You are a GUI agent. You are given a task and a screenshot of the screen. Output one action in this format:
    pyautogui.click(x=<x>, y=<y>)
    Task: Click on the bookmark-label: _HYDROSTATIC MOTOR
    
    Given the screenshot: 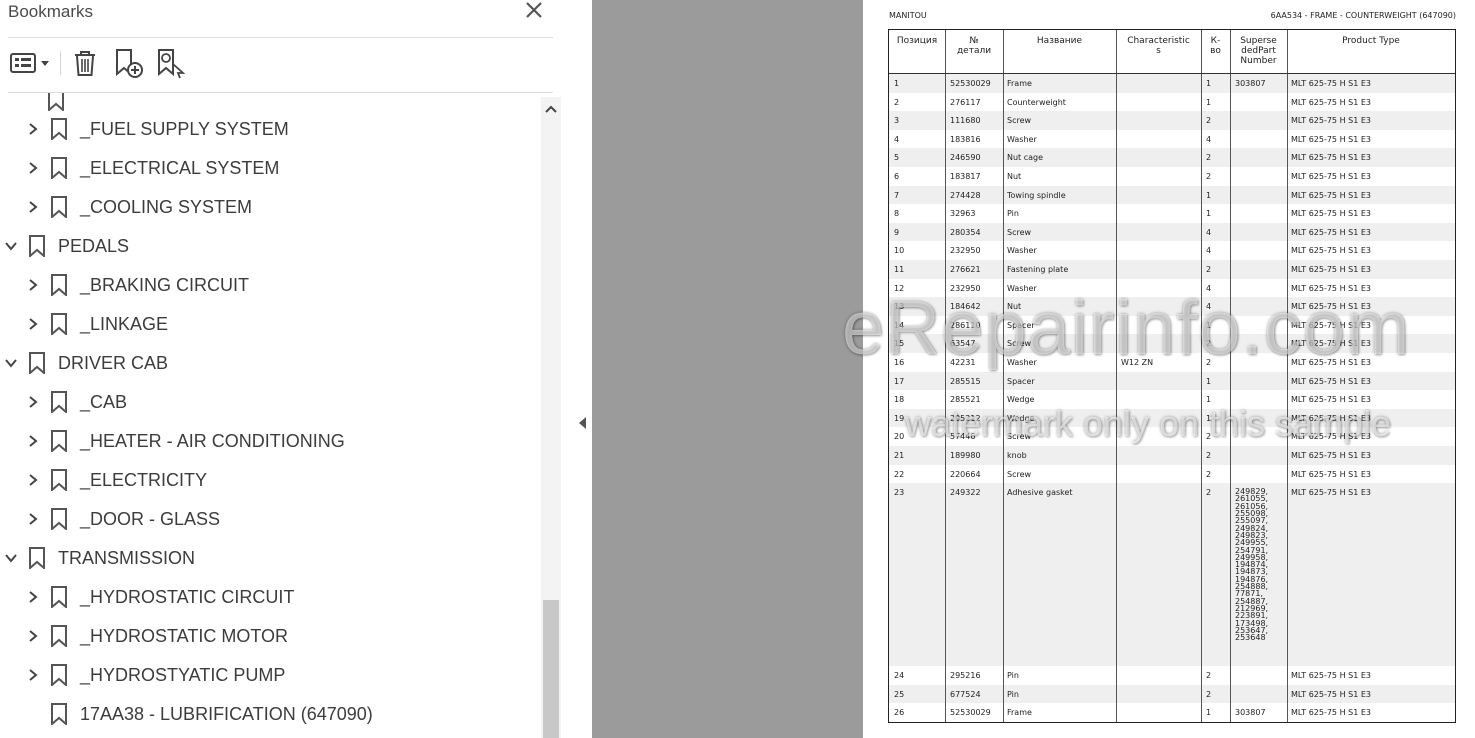 What is the action you would take?
    pyautogui.click(x=184, y=636)
    